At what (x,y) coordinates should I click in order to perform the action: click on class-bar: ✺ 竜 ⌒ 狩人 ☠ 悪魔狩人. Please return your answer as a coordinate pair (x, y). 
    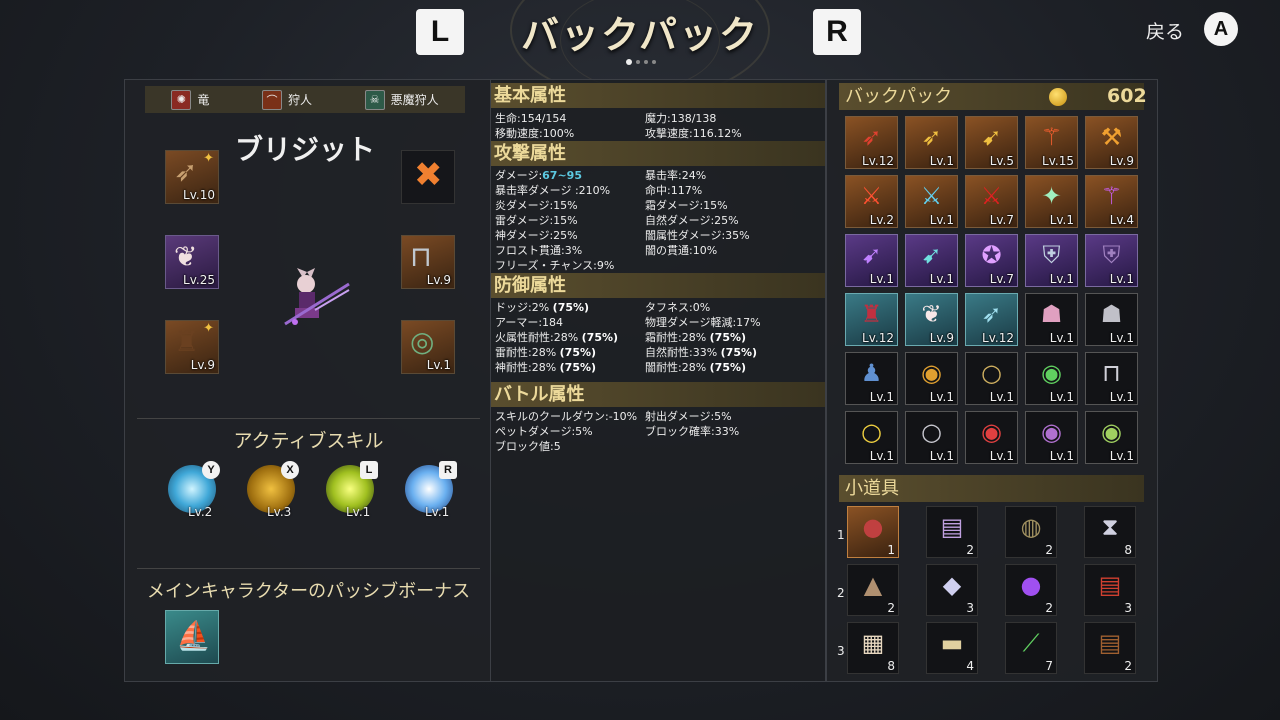
    Looking at the image, I should click on (305, 99).